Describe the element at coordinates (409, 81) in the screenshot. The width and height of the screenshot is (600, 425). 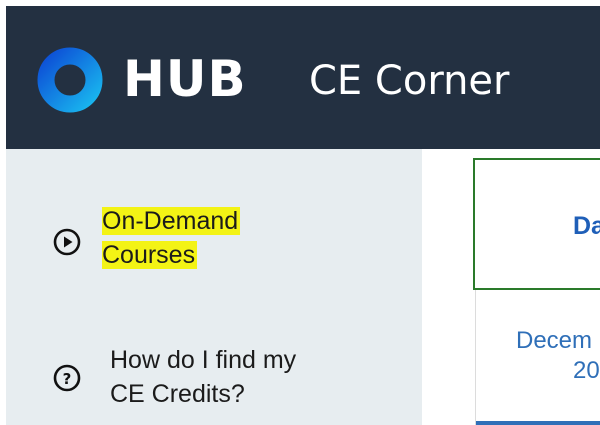
I see `app-title: CE Corner` at that location.